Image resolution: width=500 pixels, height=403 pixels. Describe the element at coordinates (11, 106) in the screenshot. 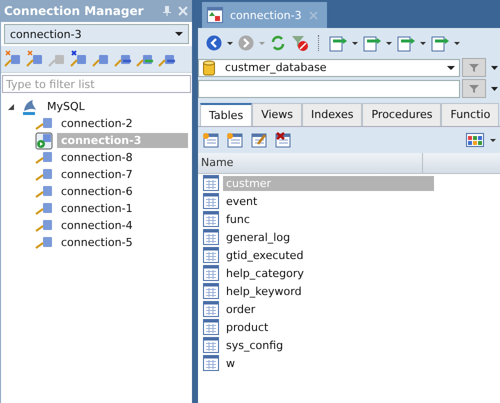

I see `expand-icon` at that location.